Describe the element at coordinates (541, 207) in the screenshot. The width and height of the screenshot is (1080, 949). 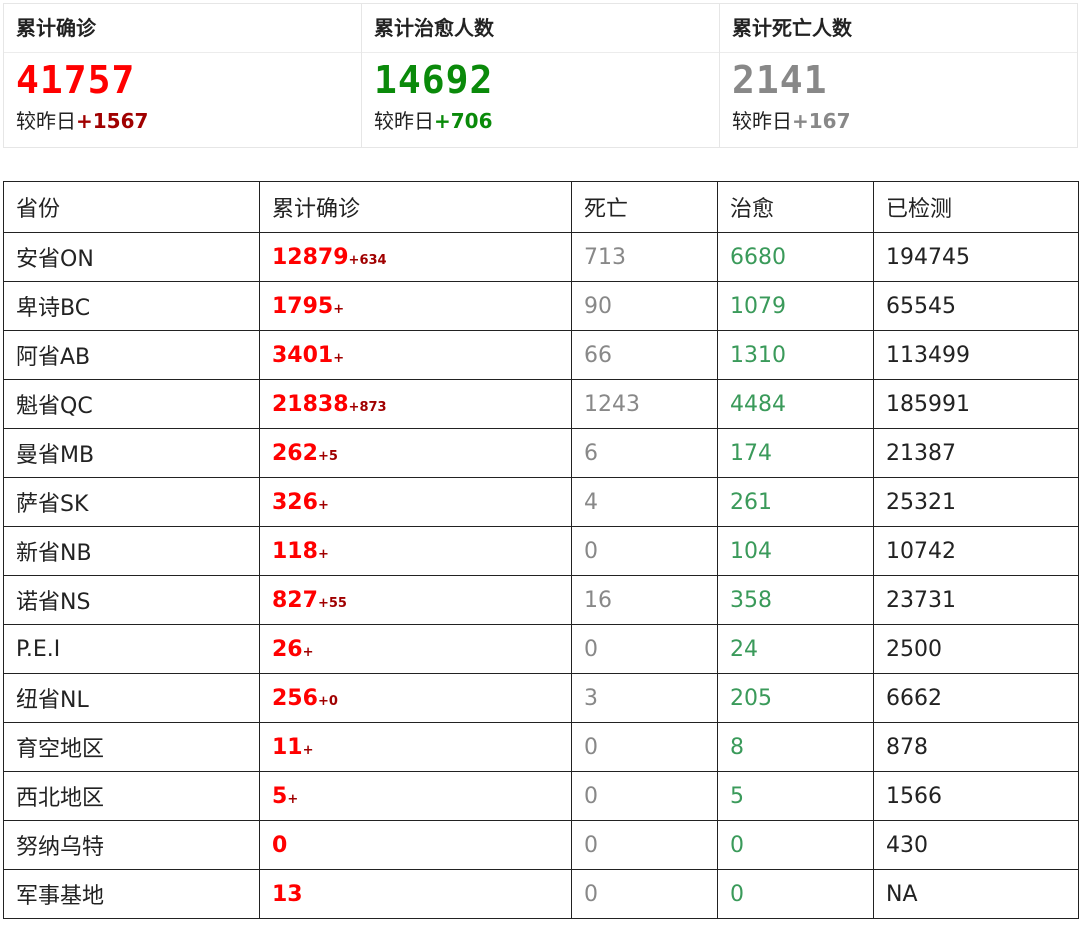
I see `table-header-row: 省份 累计确诊 死亡 治愈 已检测` at that location.